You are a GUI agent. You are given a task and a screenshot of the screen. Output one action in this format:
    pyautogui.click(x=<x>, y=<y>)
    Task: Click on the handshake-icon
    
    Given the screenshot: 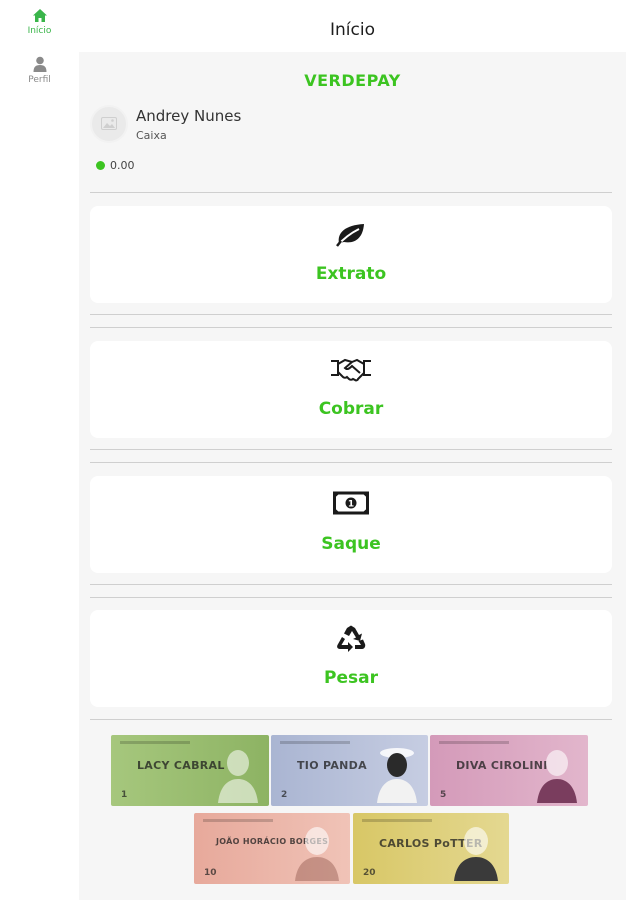 What is the action you would take?
    pyautogui.click(x=351, y=370)
    